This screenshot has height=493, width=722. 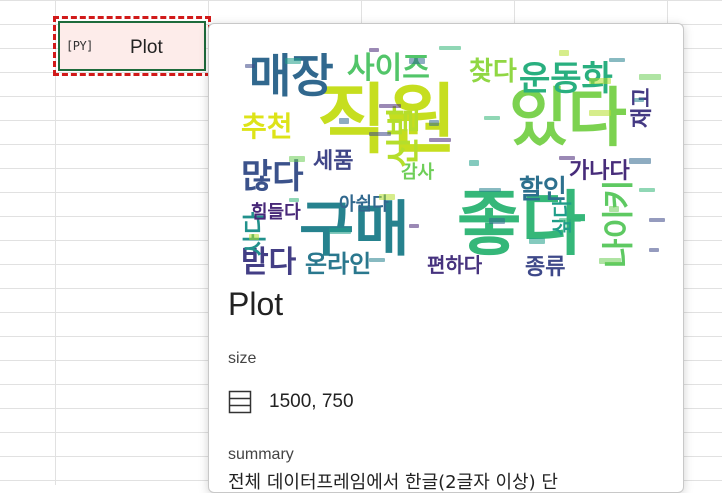 I want to click on python-plot-cell: [PY] Plot, so click(x=132, y=46).